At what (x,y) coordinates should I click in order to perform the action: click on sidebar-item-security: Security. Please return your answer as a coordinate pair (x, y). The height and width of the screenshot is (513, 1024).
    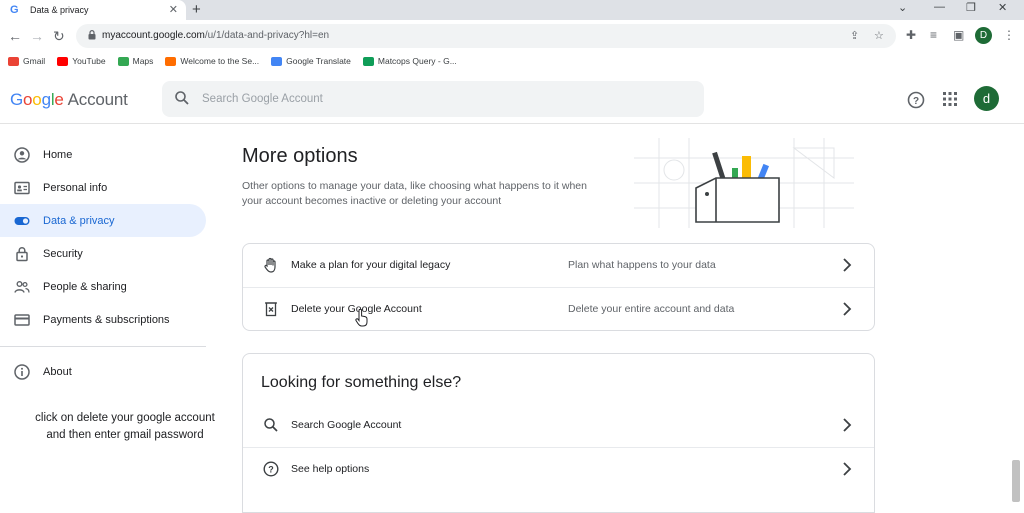
    Looking at the image, I should click on (103, 253).